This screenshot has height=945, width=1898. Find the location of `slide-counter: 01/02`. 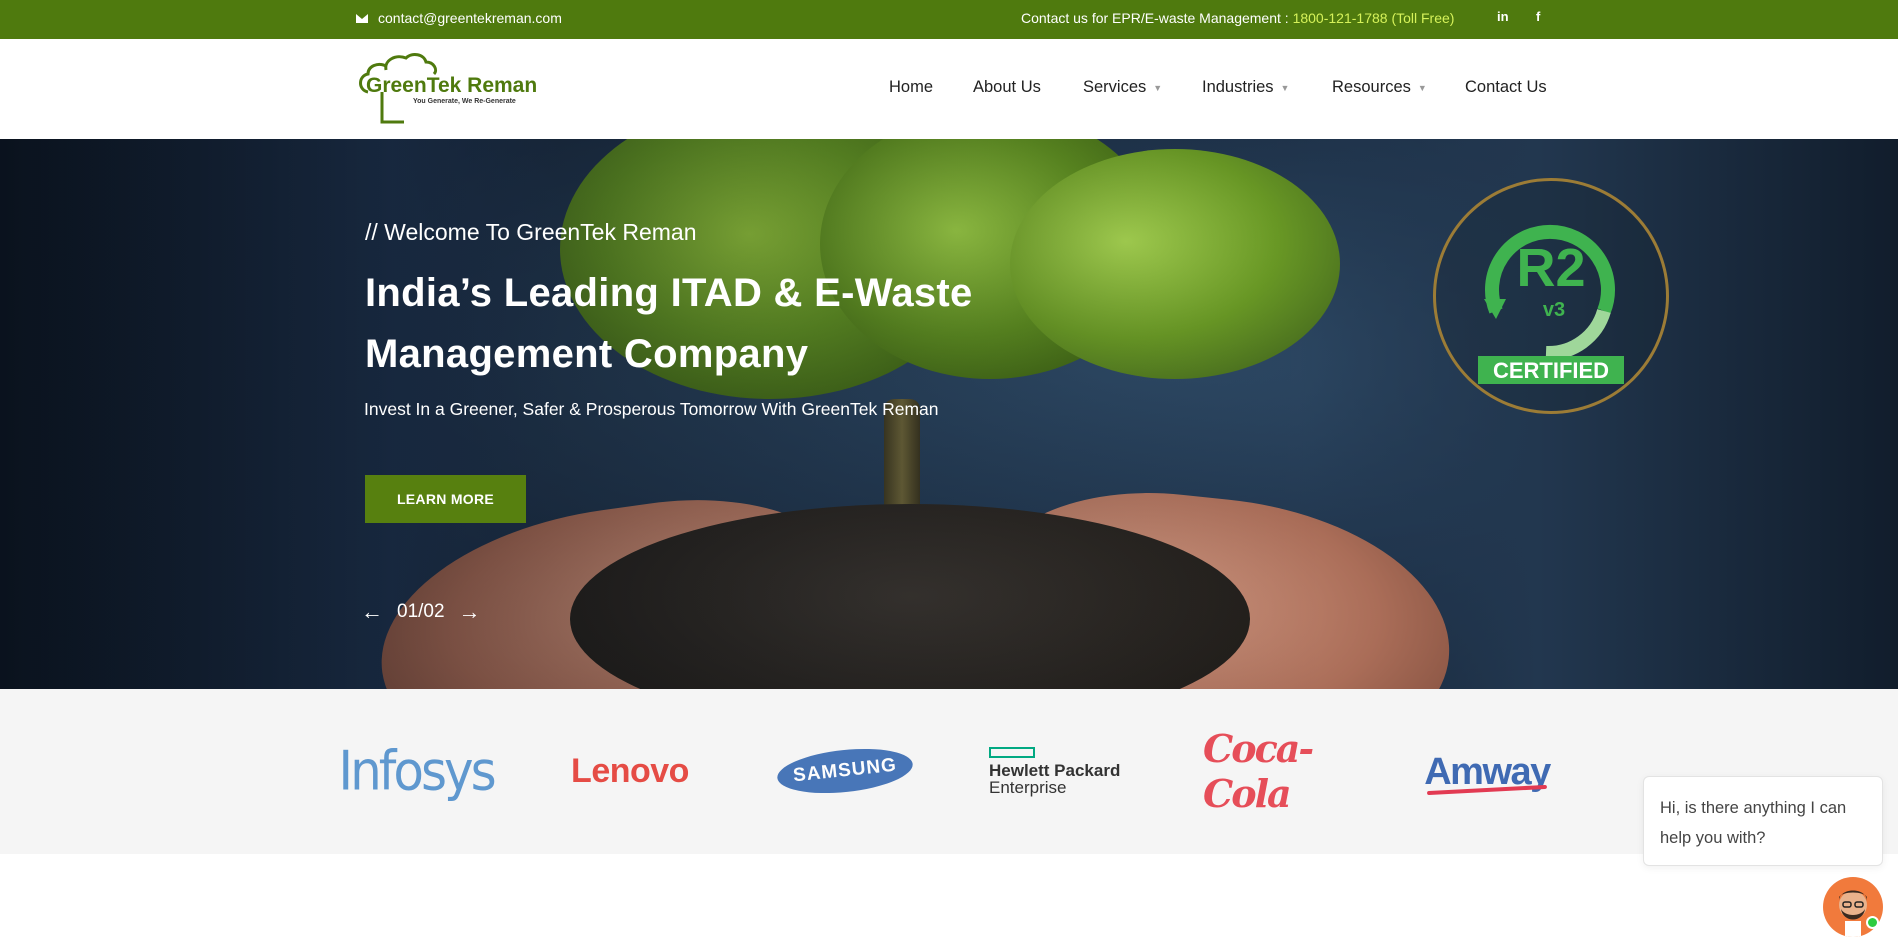

slide-counter: 01/02 is located at coordinates (421, 611).